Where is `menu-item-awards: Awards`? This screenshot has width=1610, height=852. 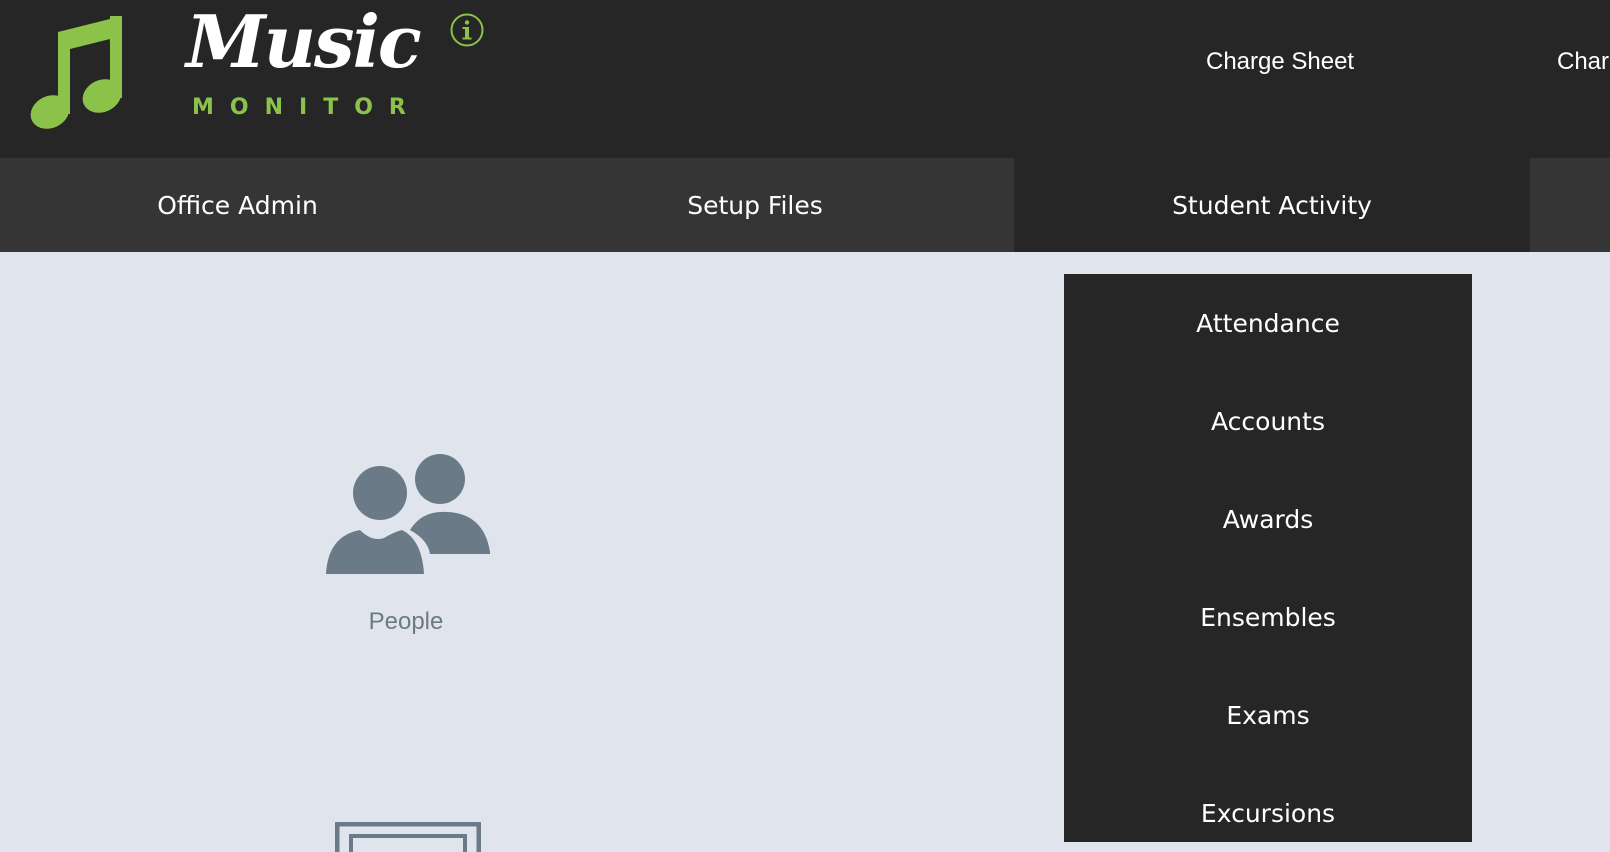
menu-item-awards: Awards is located at coordinates (1268, 519).